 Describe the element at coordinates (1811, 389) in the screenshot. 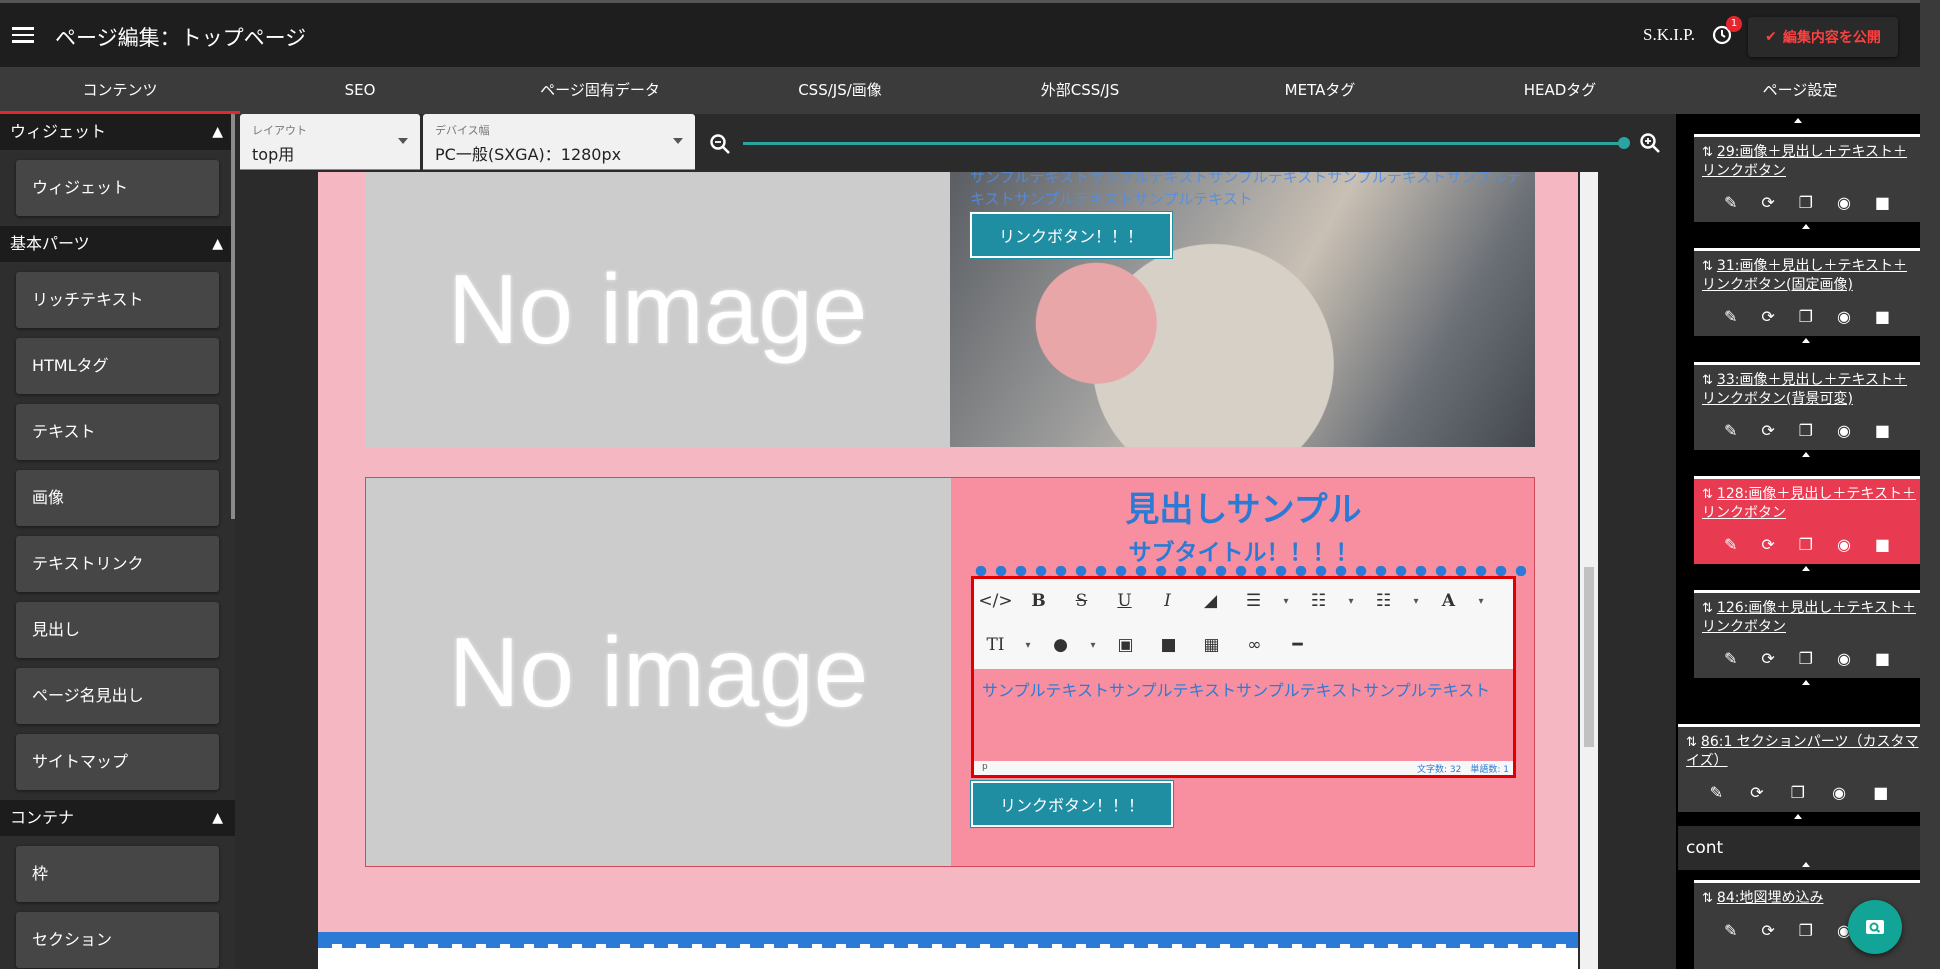

I see `part-title-link: ⇅ 33:画像＋見出し＋テキスト＋リンクボタン(背景可変)` at that location.